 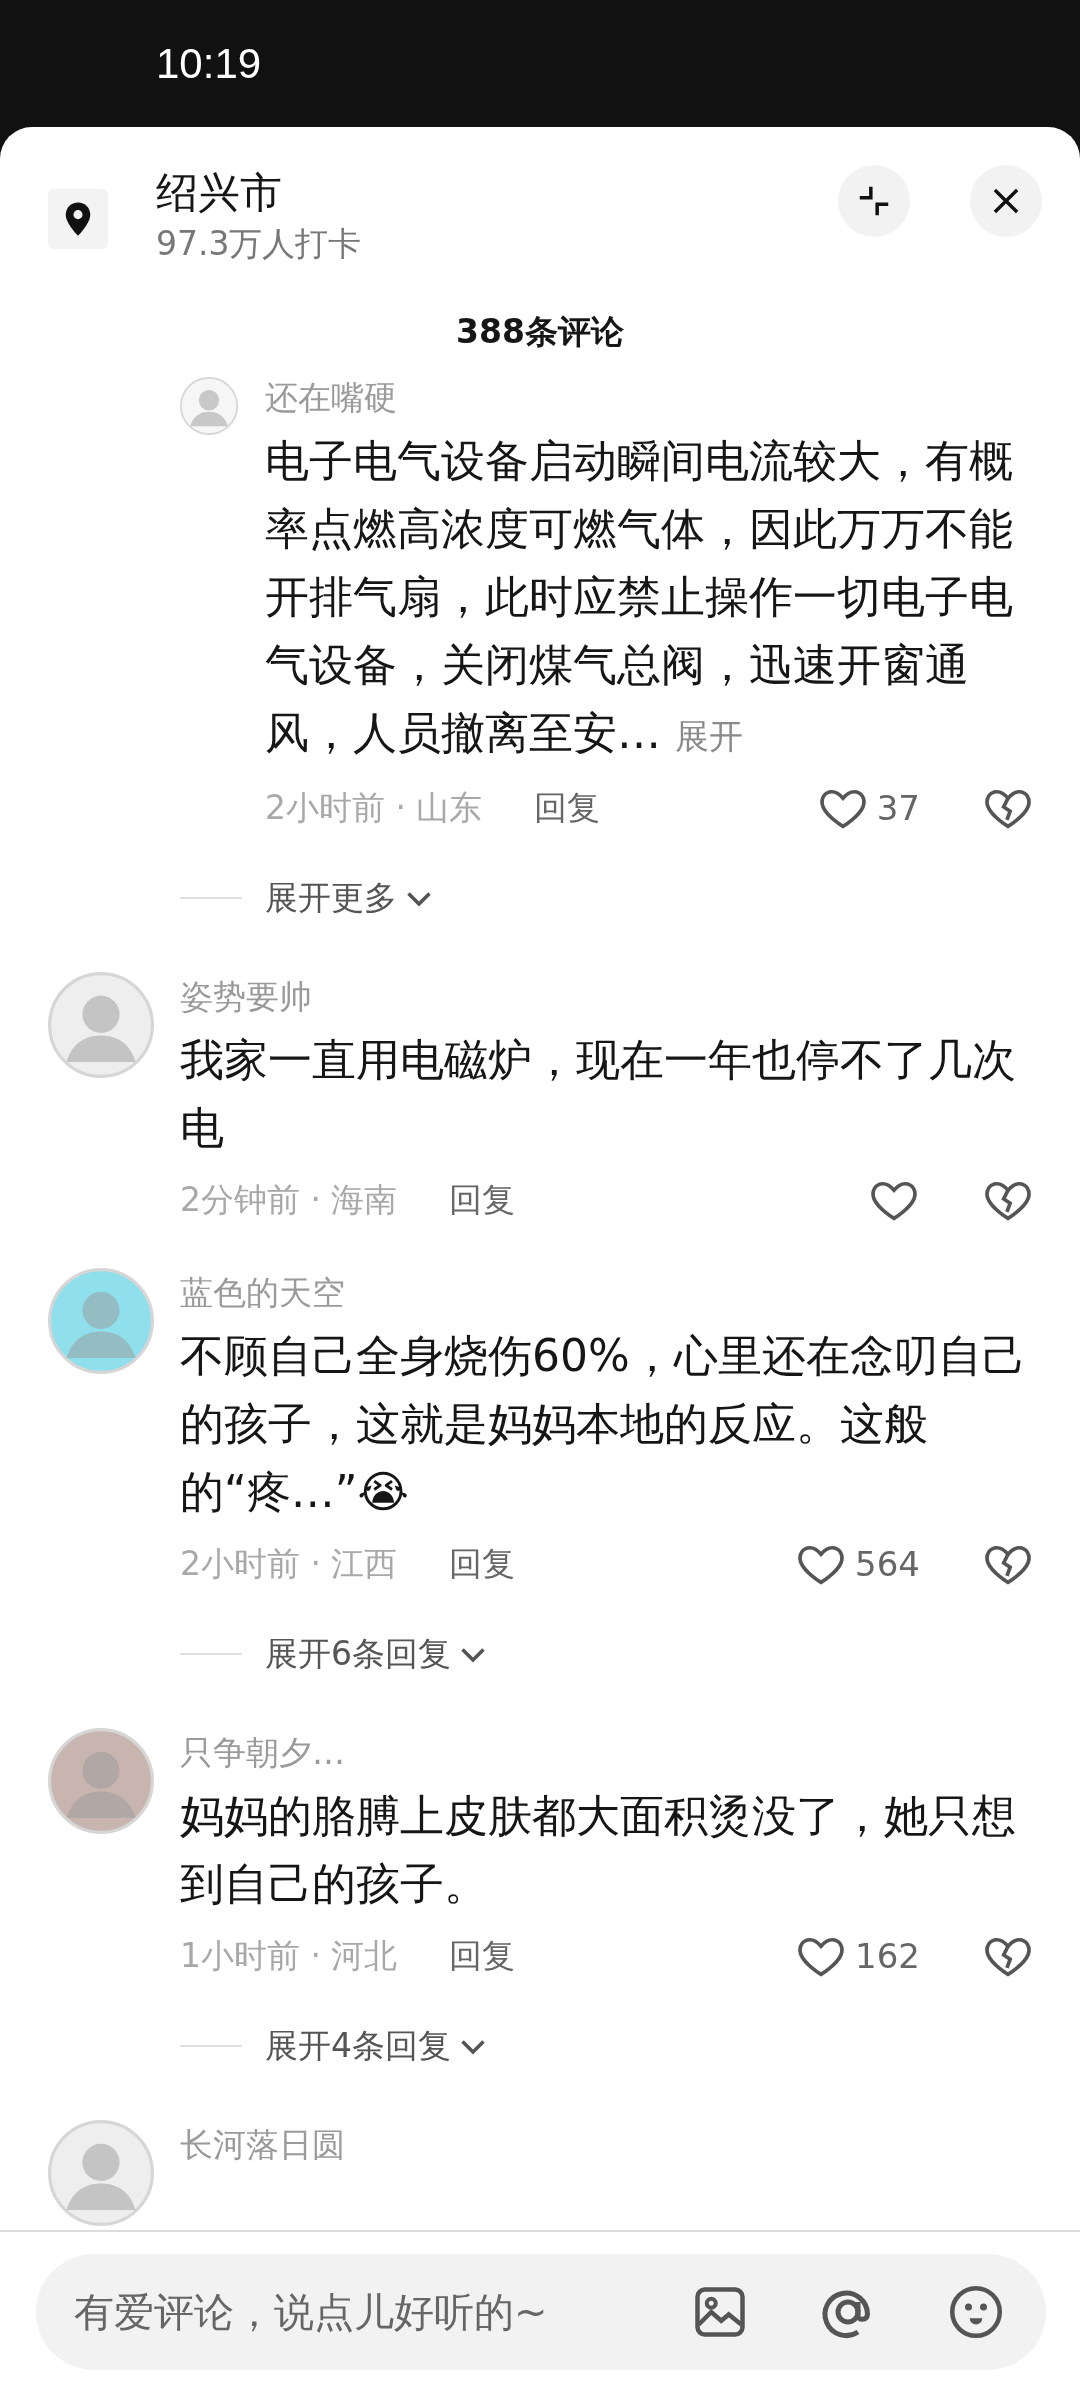 What do you see at coordinates (263, 2145) in the screenshot?
I see `username: 长河落日圆` at bounding box center [263, 2145].